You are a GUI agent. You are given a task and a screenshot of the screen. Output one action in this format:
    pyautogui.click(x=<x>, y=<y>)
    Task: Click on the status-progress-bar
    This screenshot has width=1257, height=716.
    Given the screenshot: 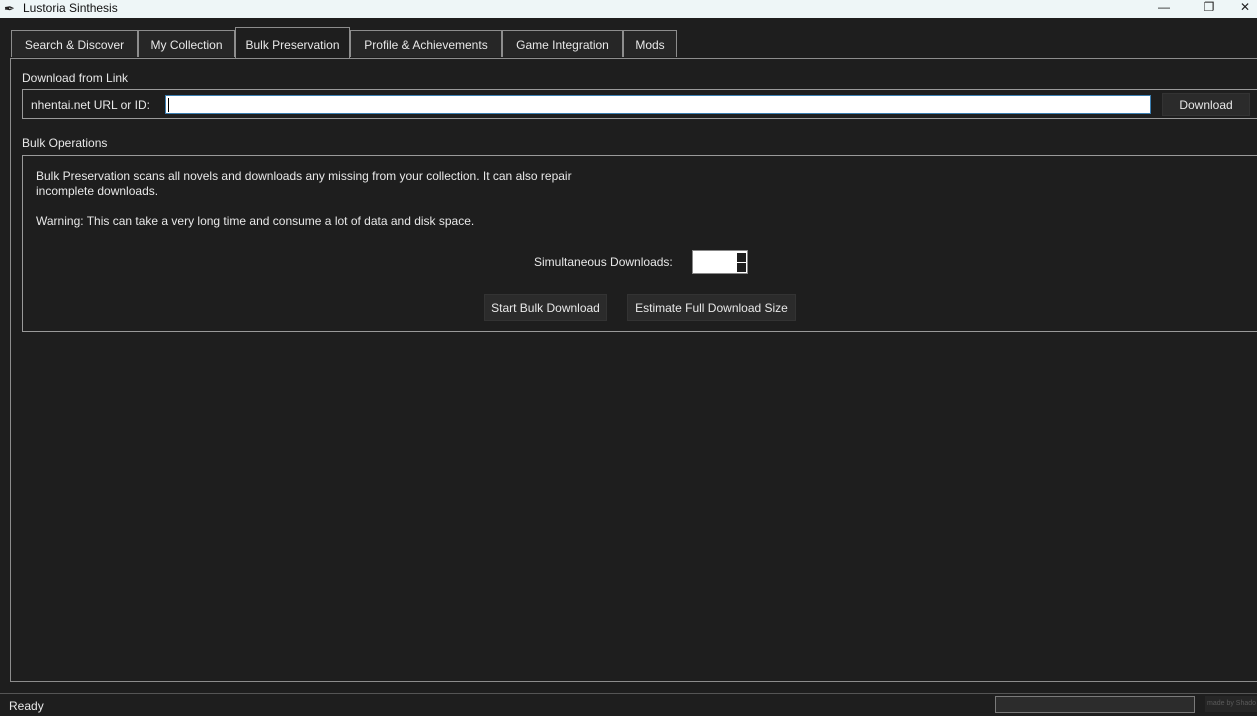 What is the action you would take?
    pyautogui.click(x=1095, y=704)
    